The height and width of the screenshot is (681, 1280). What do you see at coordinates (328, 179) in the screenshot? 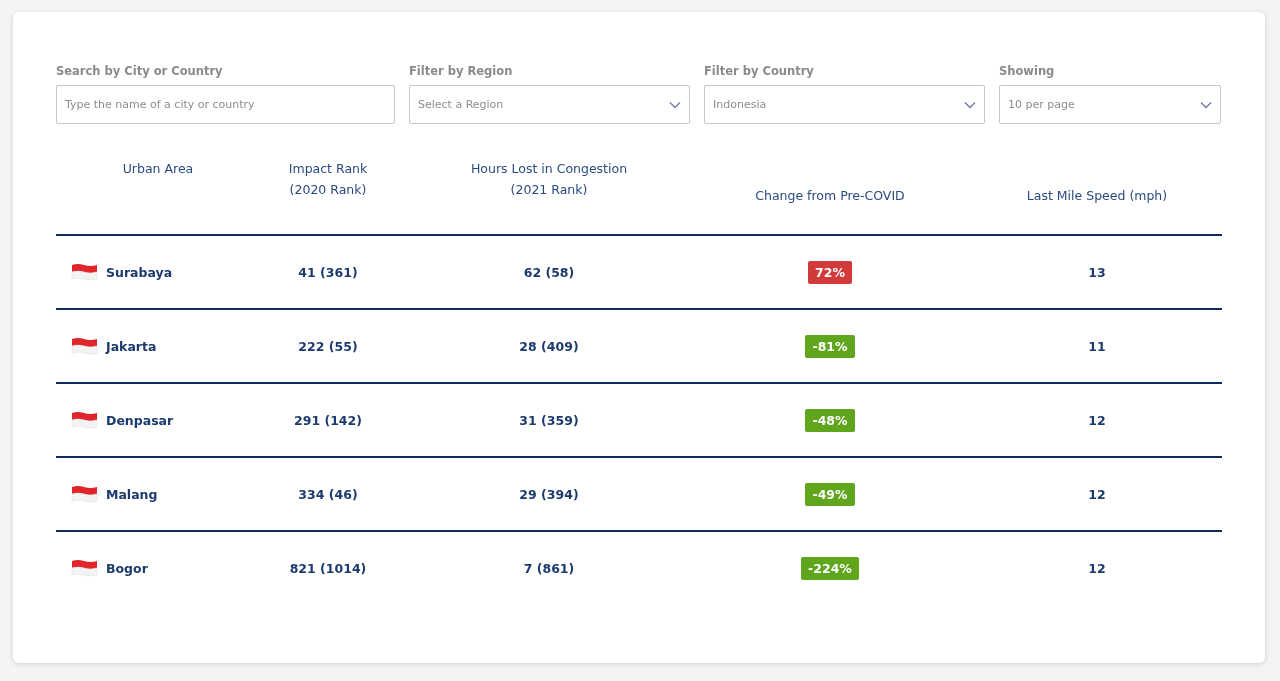
I see `column-header: Impact Rank (2020 Rank)` at bounding box center [328, 179].